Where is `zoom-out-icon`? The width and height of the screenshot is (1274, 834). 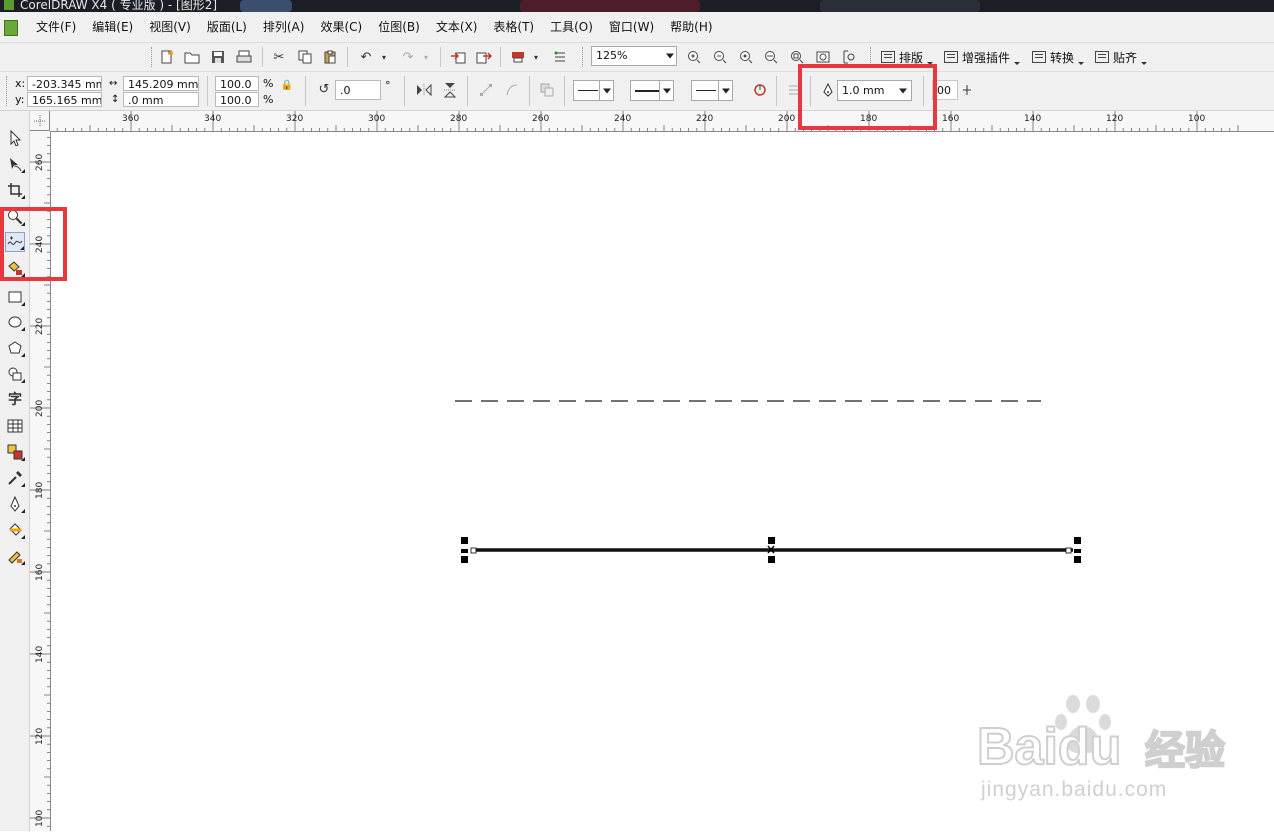
zoom-out-icon is located at coordinates (720, 57).